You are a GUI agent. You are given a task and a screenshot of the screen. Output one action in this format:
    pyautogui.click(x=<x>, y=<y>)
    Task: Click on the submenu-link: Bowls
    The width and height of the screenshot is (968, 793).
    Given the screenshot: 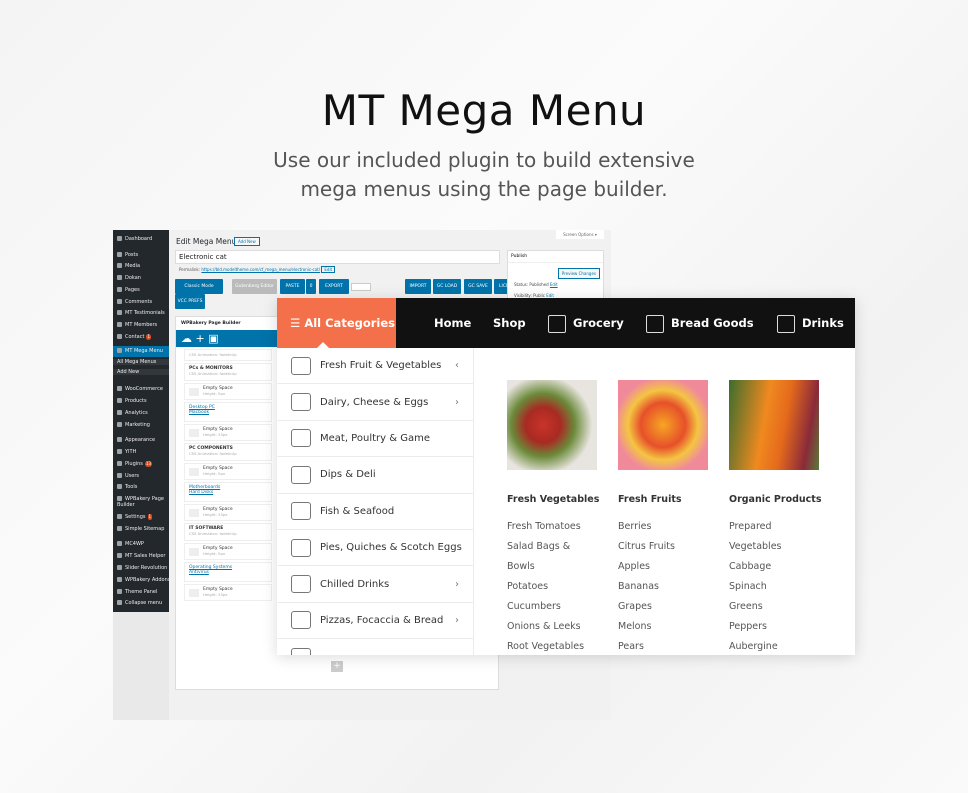 What is the action you would take?
    pyautogui.click(x=557, y=567)
    